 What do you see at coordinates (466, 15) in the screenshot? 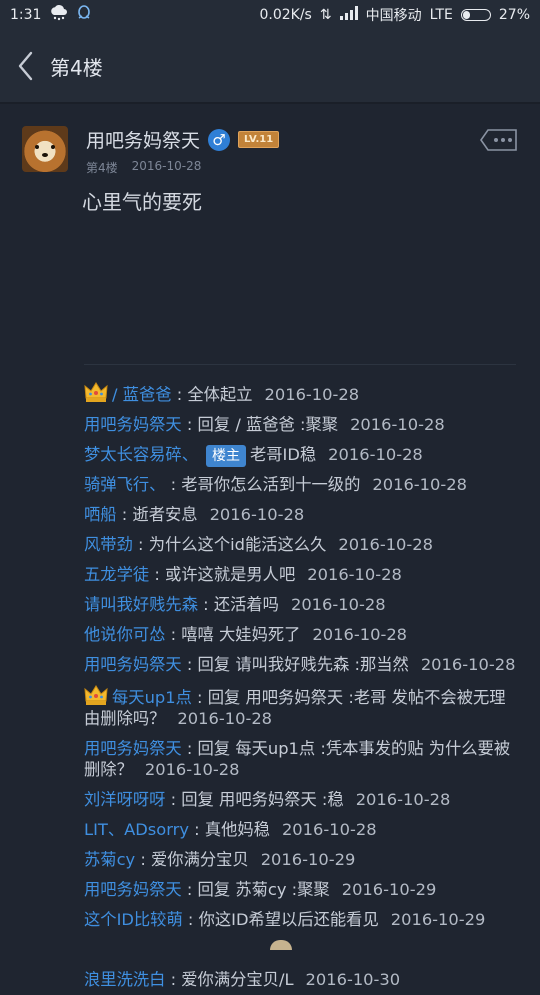
I see `battery-level-fill` at bounding box center [466, 15].